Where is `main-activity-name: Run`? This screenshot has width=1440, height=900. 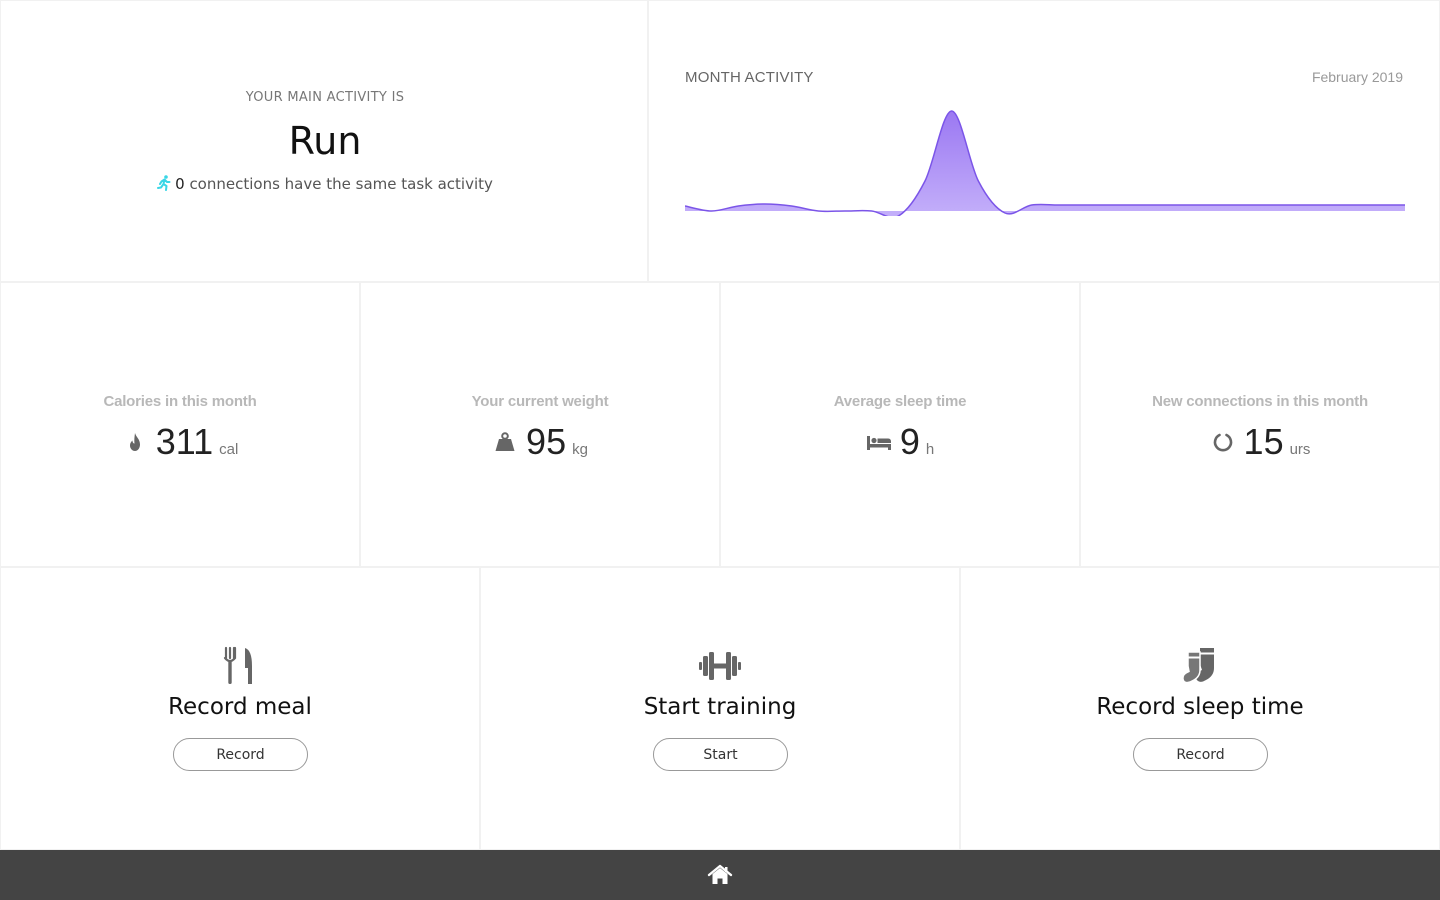 main-activity-name: Run is located at coordinates (325, 141).